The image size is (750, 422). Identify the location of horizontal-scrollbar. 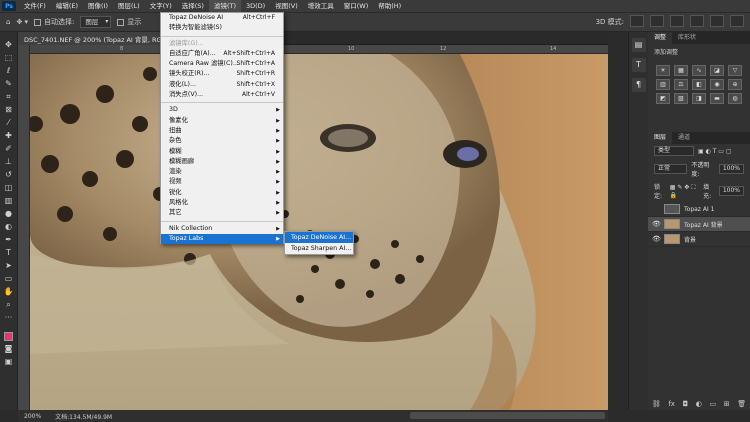
(507, 415).